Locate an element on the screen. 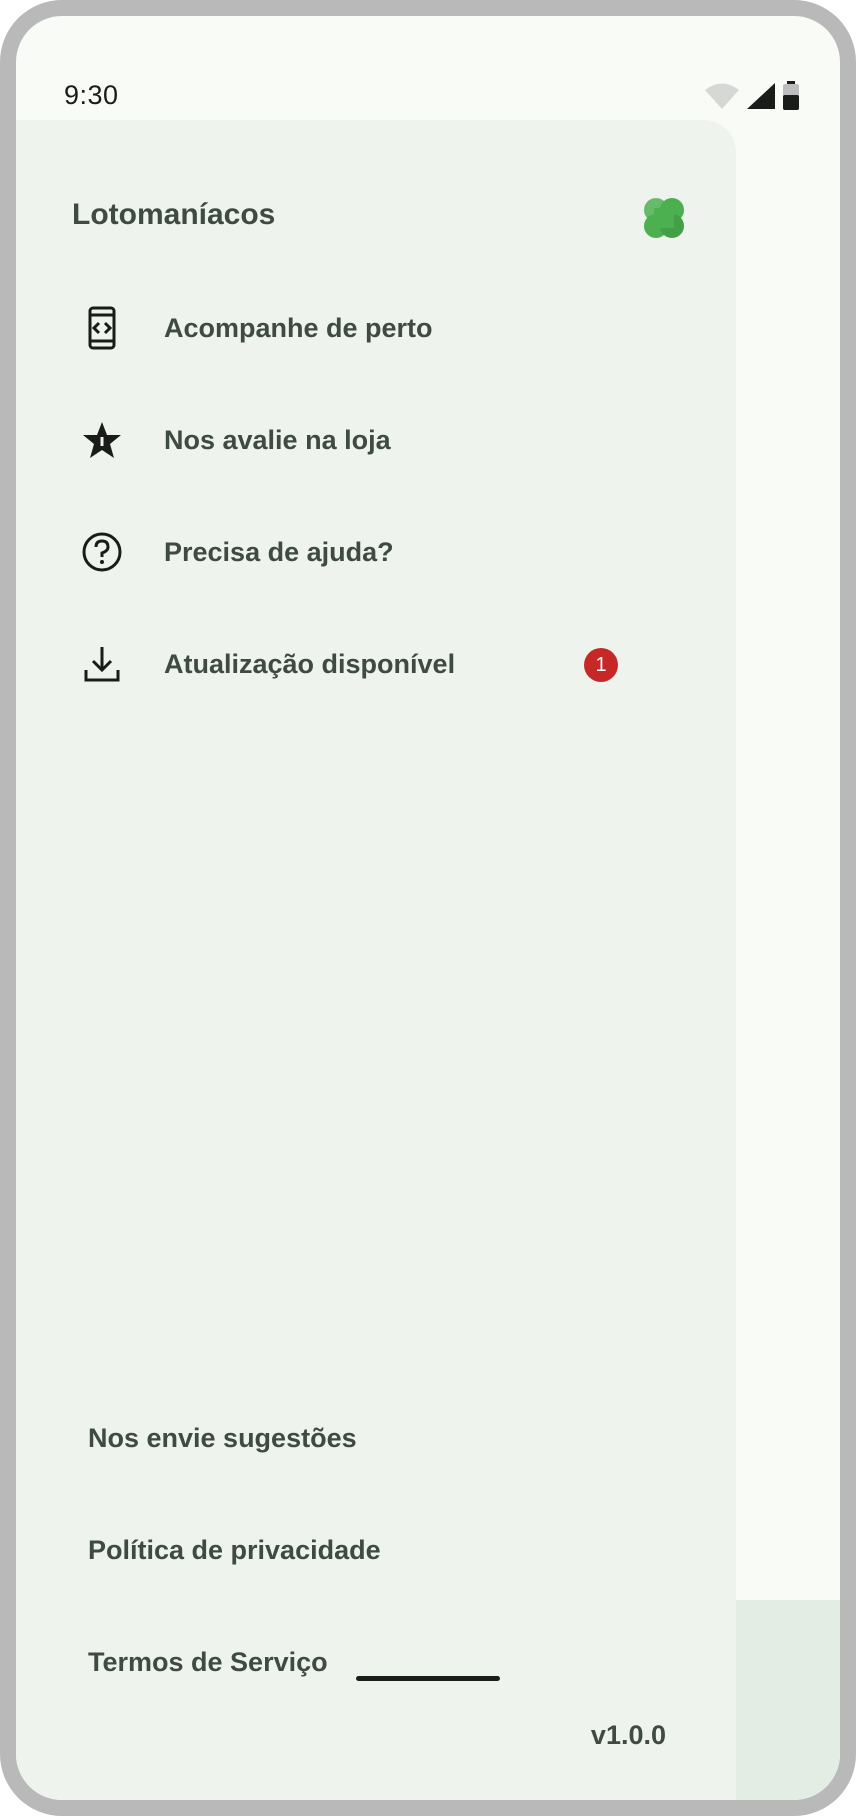 Image resolution: width=856 pixels, height=1816 pixels. drawer-title: Lotomaníacos is located at coordinates (174, 214).